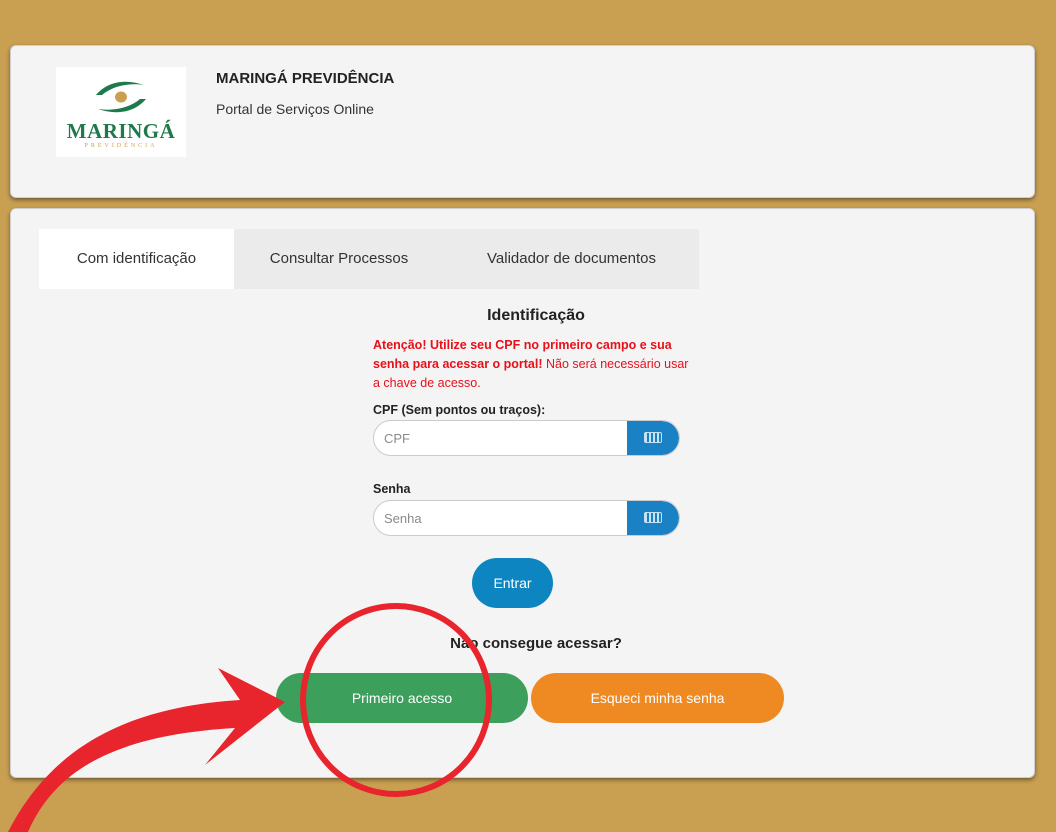 The height and width of the screenshot is (832, 1056). I want to click on tab-com-identificacao: Com identificação, so click(136, 259).